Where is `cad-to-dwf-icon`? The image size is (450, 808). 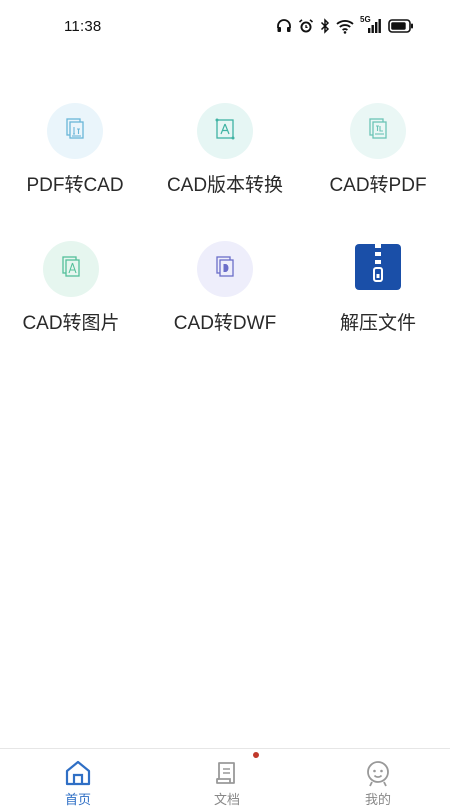 cad-to-dwf-icon is located at coordinates (225, 269).